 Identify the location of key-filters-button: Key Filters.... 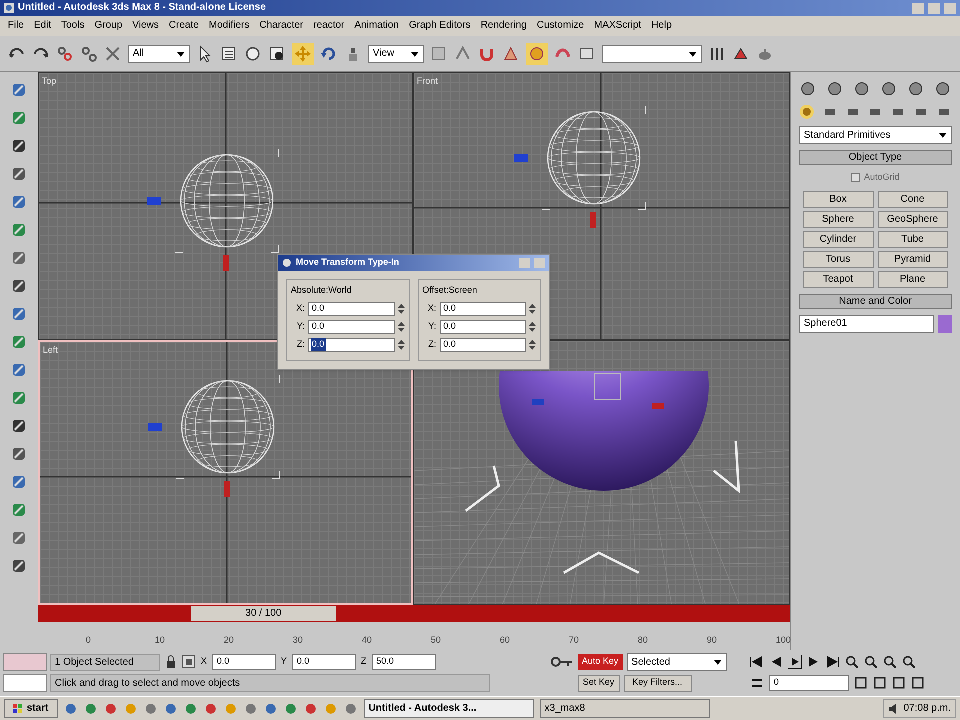
(658, 683).